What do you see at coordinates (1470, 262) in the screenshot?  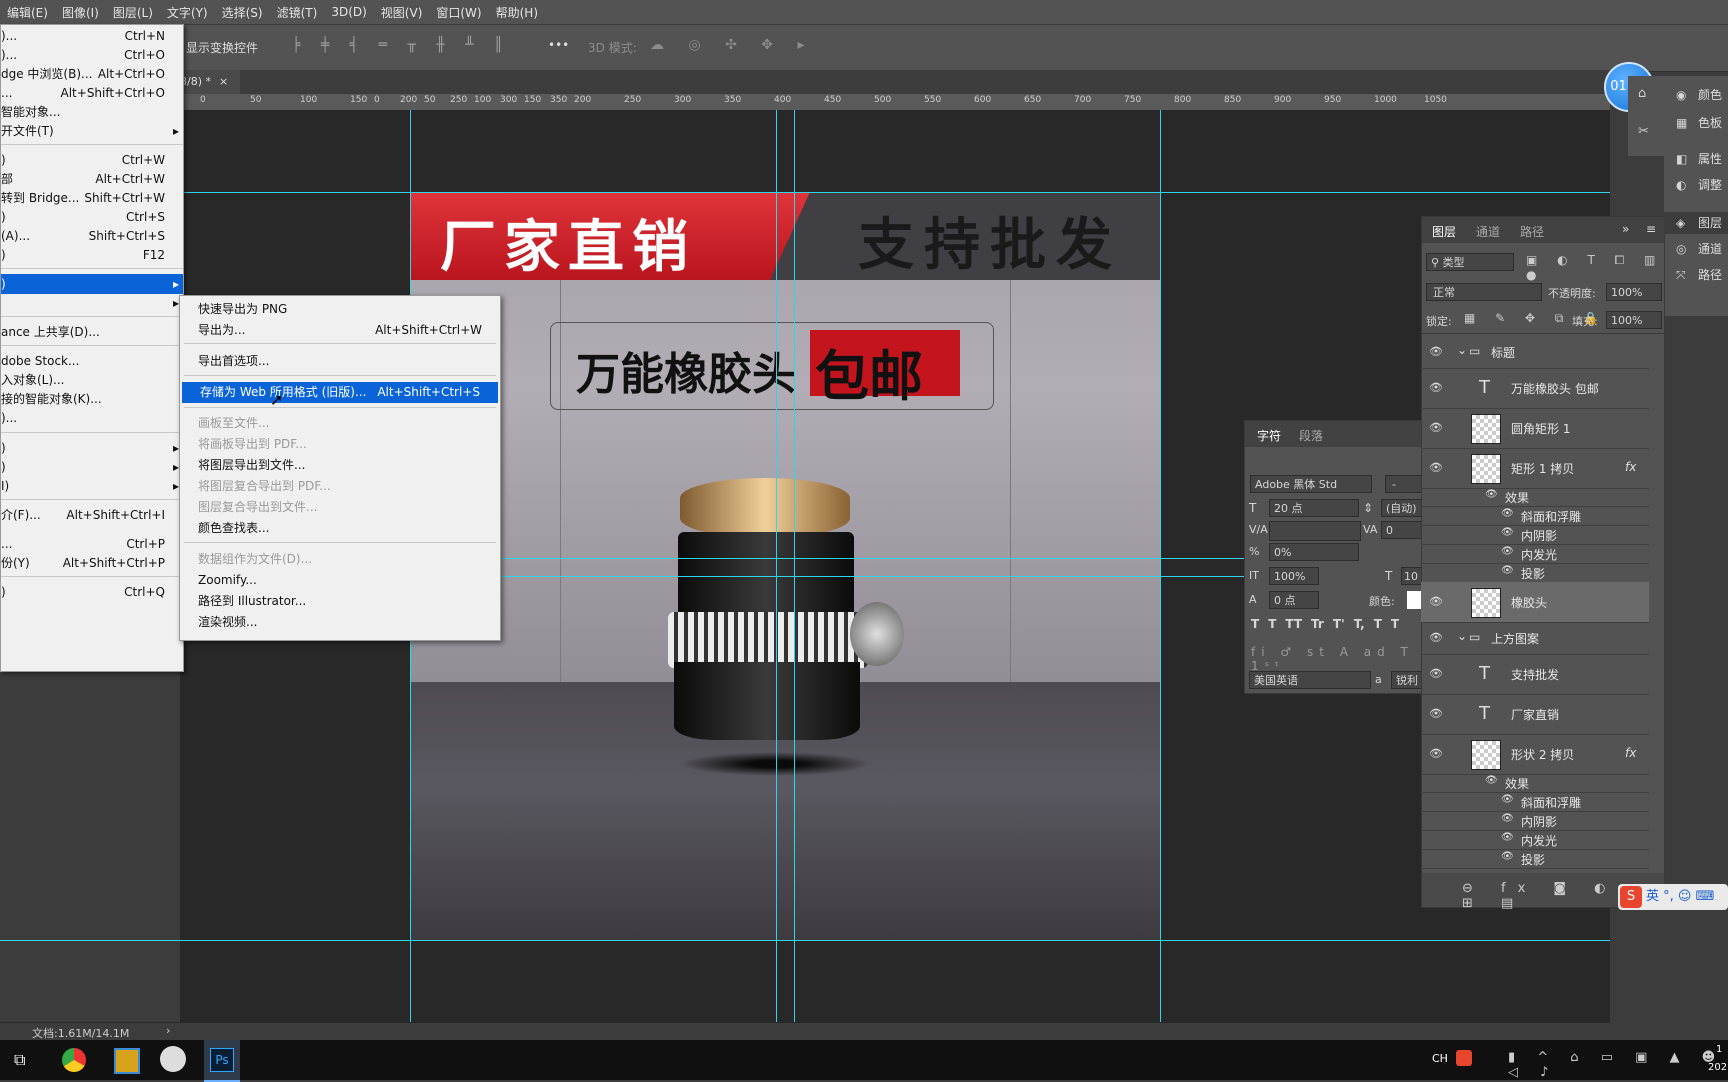 I see `layer-filter-select: ⚲ 类型` at bounding box center [1470, 262].